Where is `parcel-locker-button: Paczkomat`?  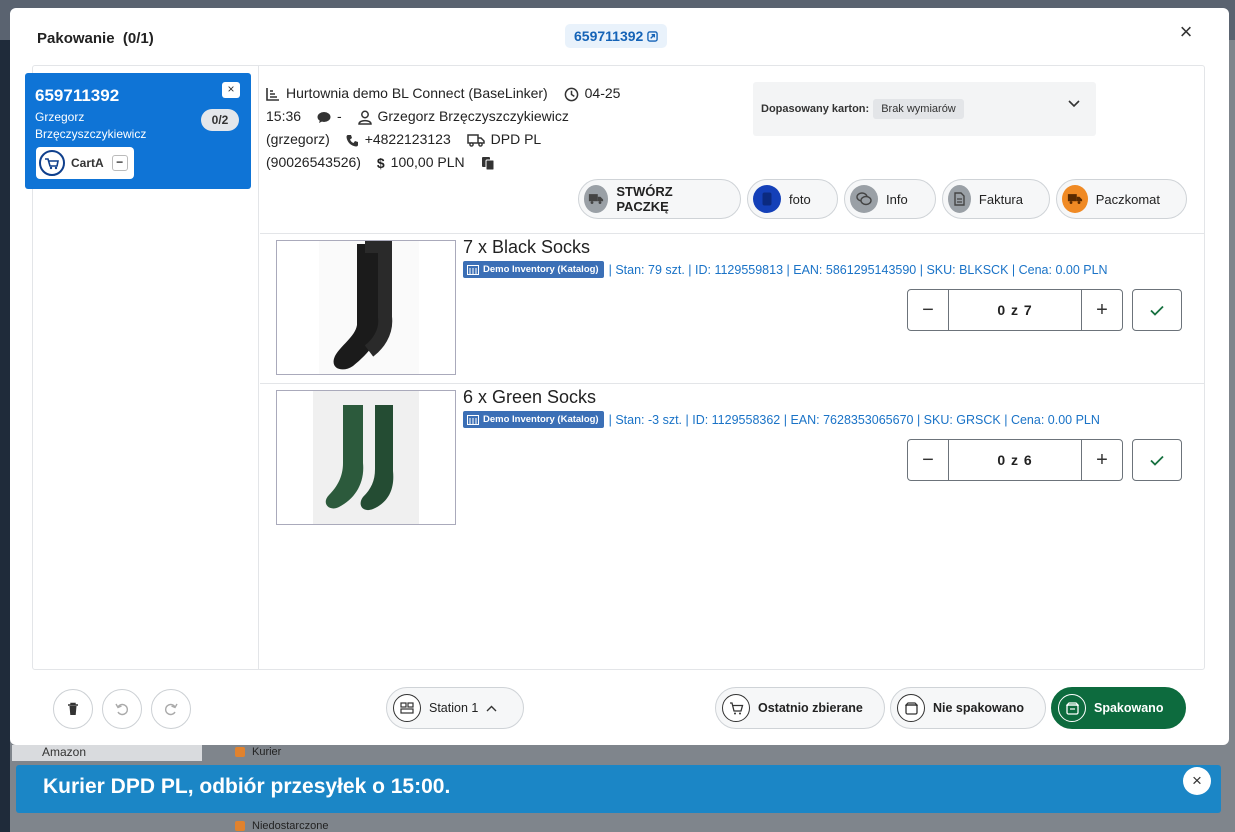 parcel-locker-button: Paczkomat is located at coordinates (1121, 199).